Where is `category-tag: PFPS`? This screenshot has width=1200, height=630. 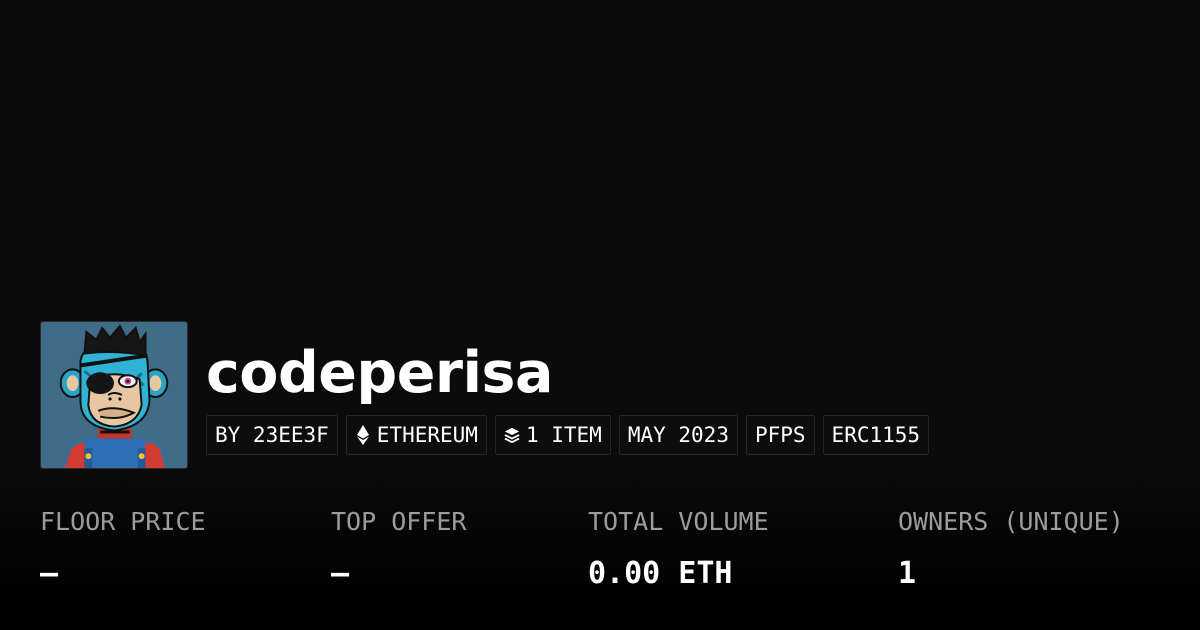 category-tag: PFPS is located at coordinates (780, 435).